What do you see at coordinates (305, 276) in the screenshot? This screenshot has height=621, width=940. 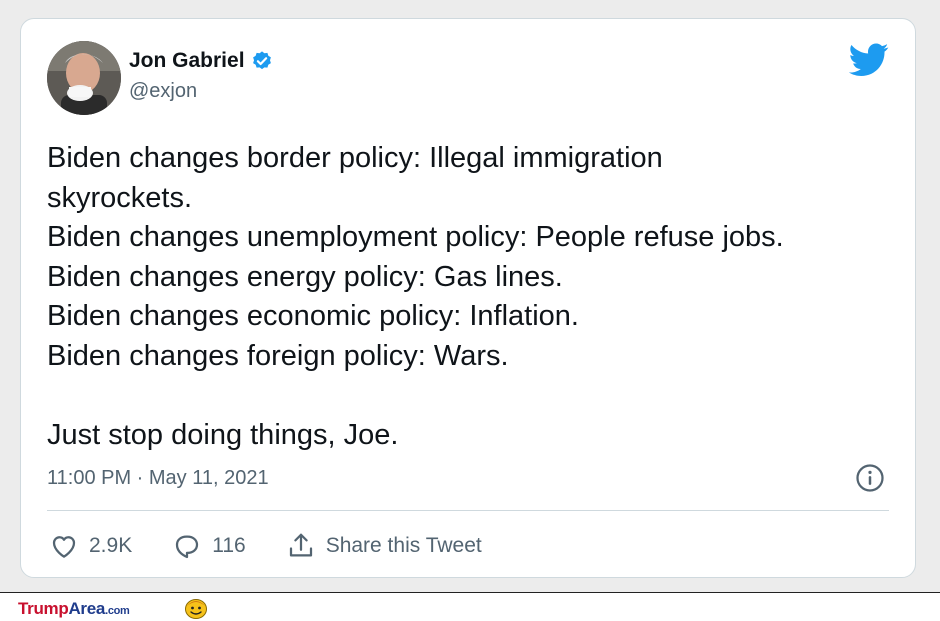 I see `tweet-text-line: Biden changes energy policy: Gas lines.` at bounding box center [305, 276].